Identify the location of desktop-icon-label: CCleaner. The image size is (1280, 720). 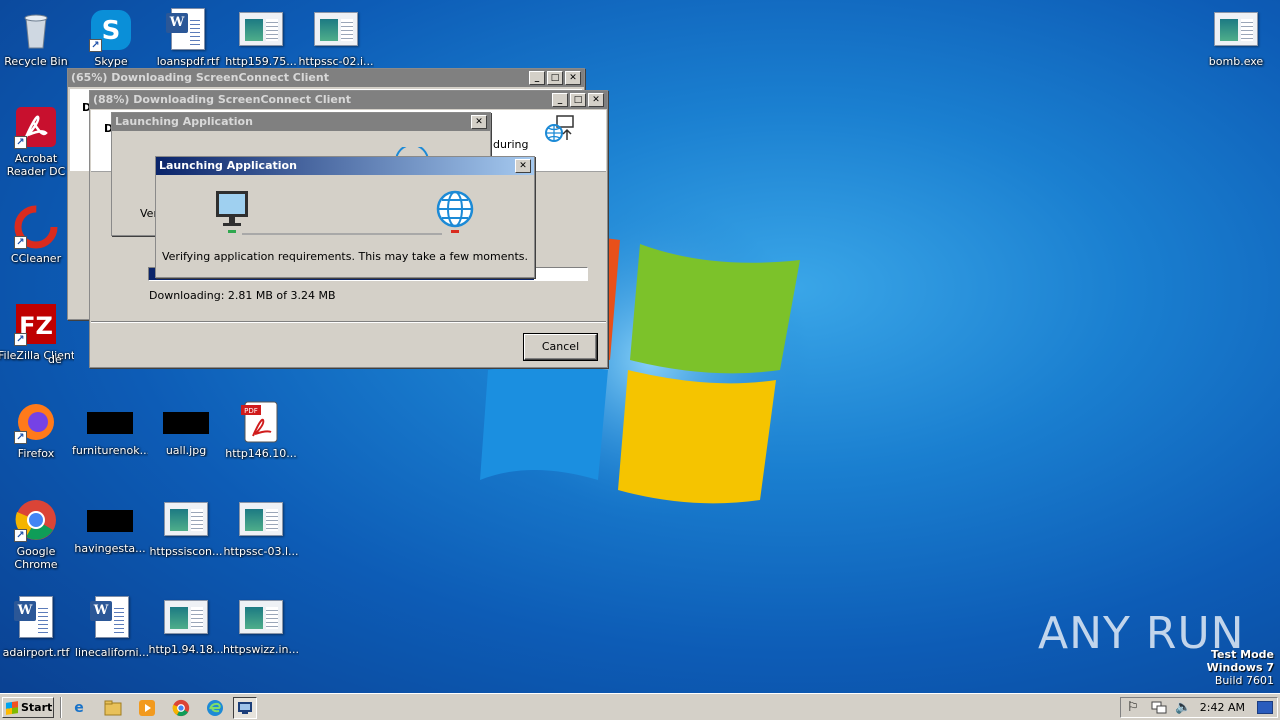
(36, 258).